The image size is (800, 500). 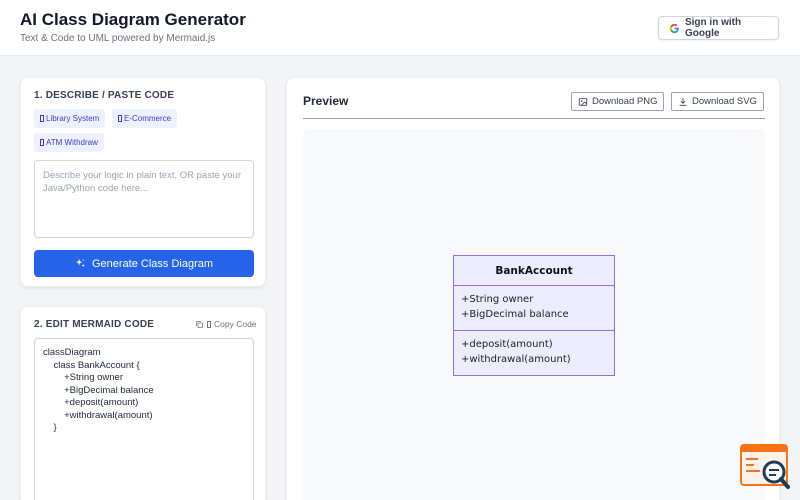 What do you see at coordinates (133, 19) in the screenshot?
I see `app-title: AI Class Diagram Generator` at bounding box center [133, 19].